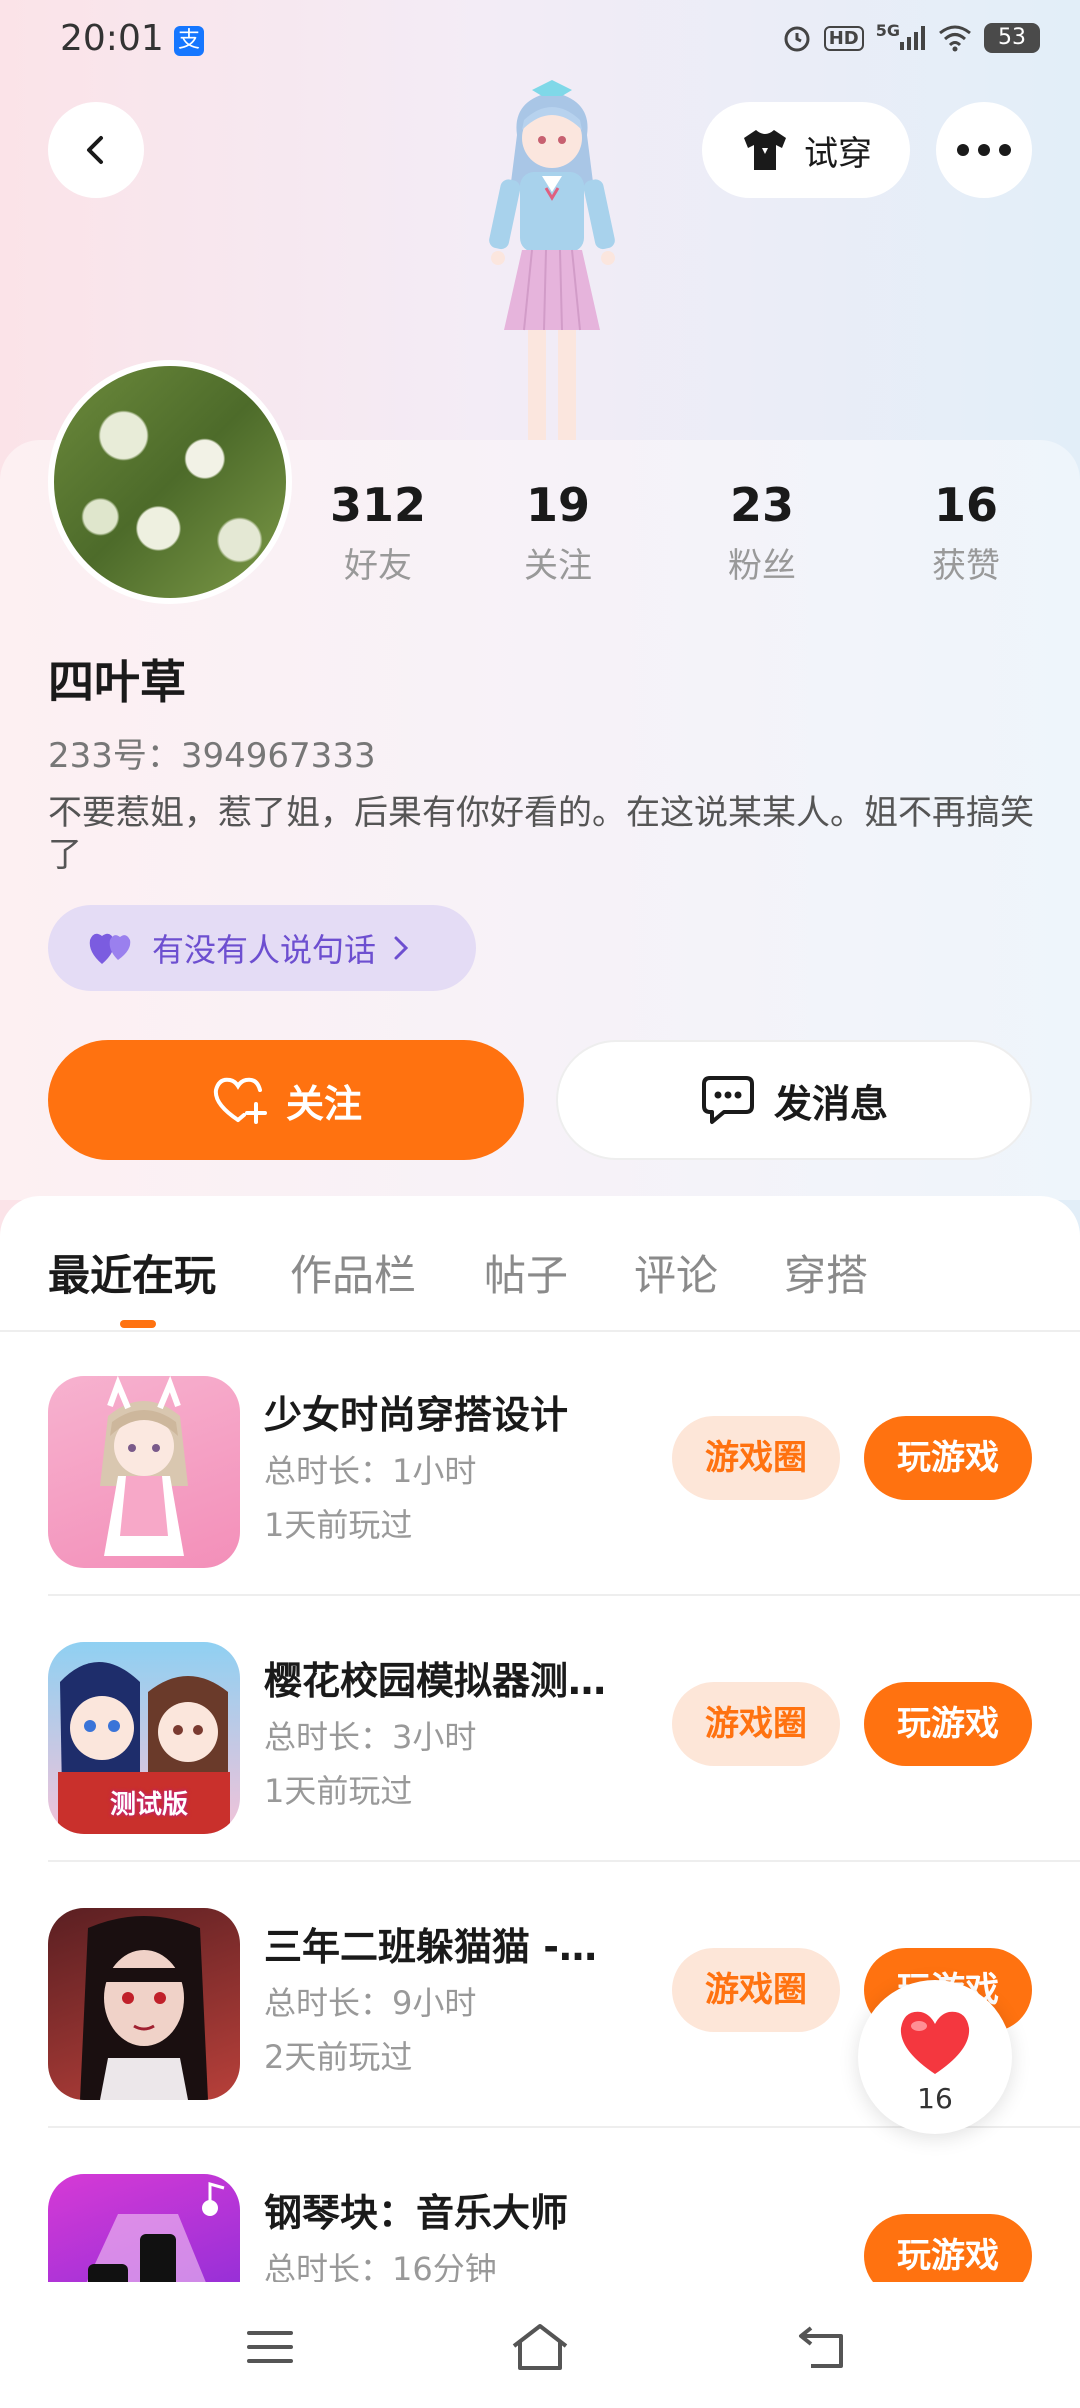  I want to click on try-on-label: 试穿, so click(838, 153).